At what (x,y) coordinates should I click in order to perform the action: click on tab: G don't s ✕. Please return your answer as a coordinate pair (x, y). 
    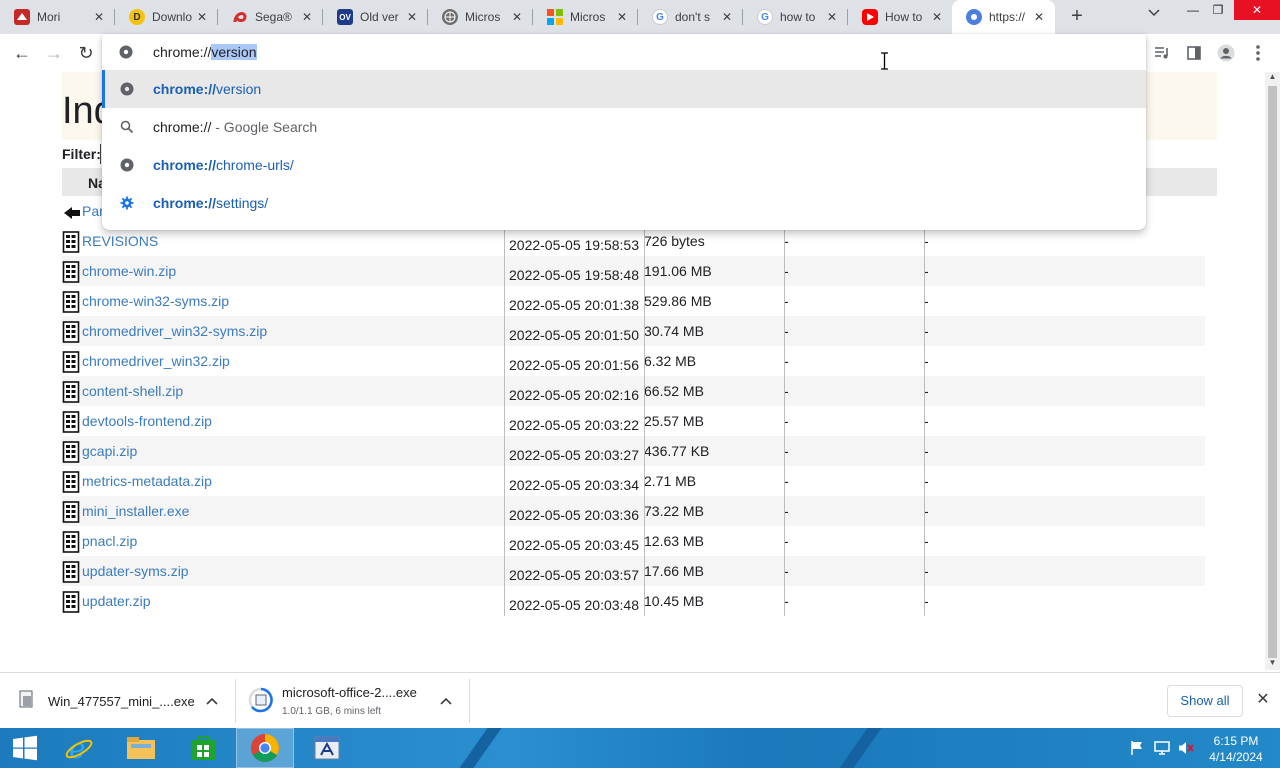
    Looking at the image, I should click on (690, 17).